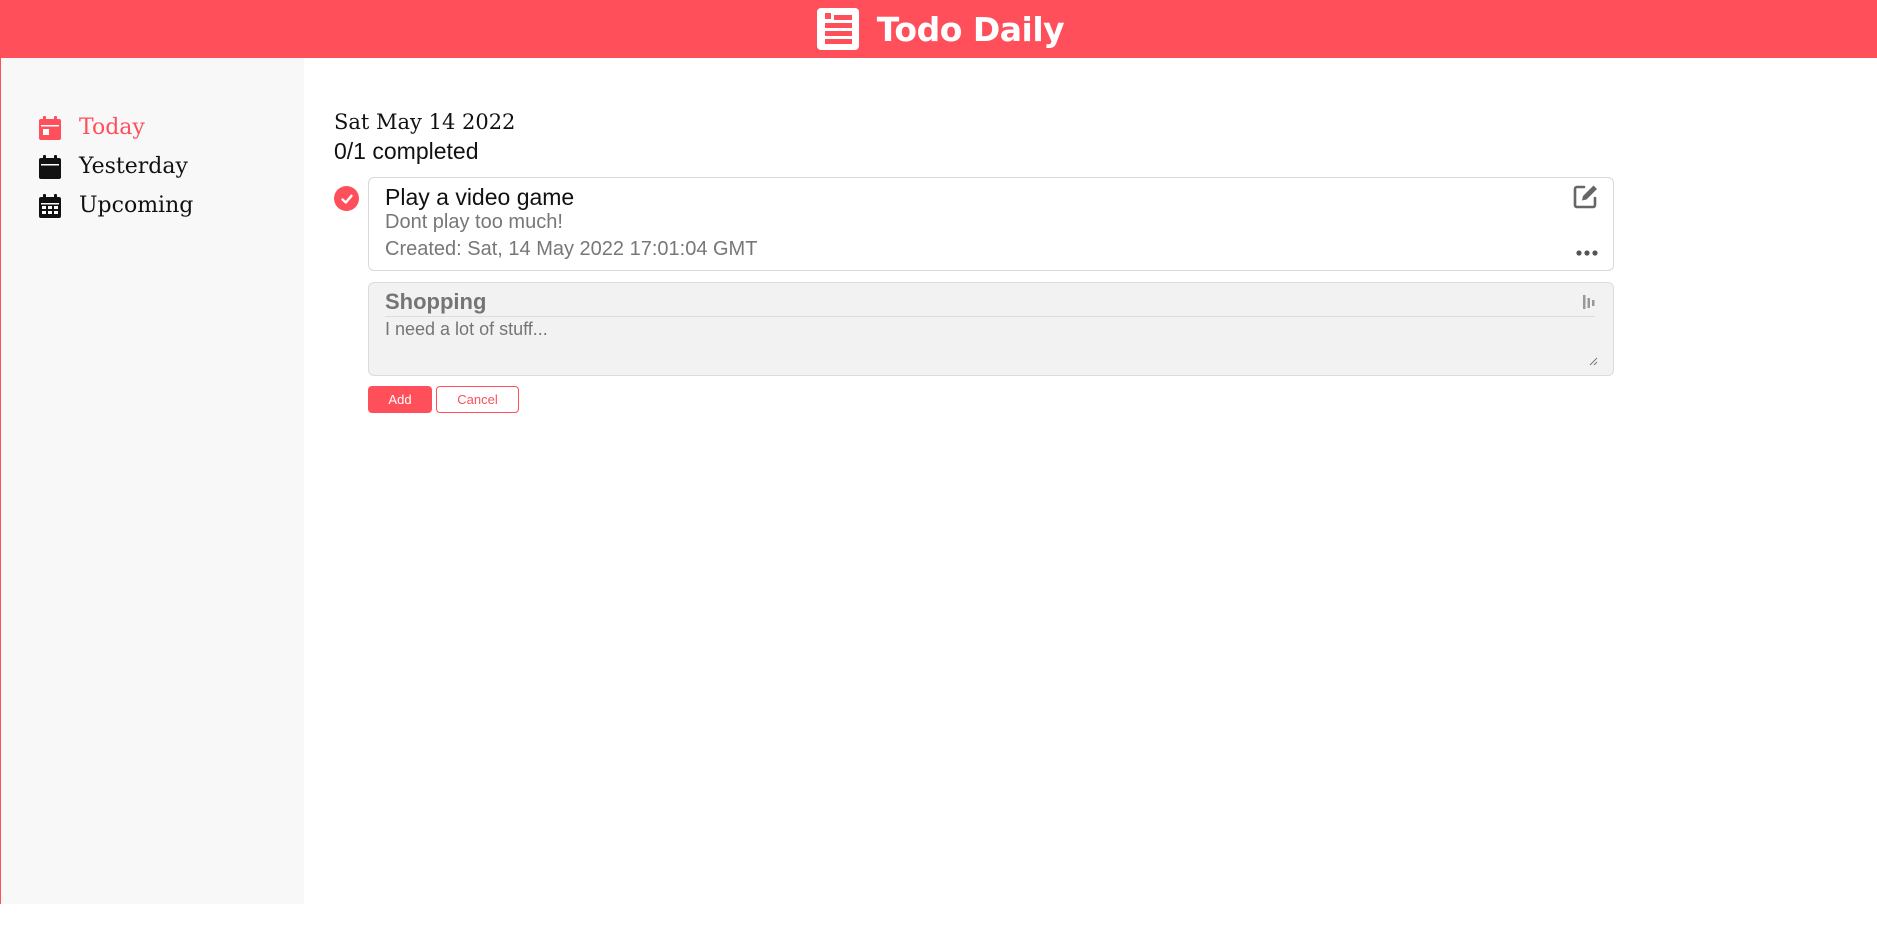 The width and height of the screenshot is (1877, 937). What do you see at coordinates (990, 344) in the screenshot?
I see `new-todo-description-input` at bounding box center [990, 344].